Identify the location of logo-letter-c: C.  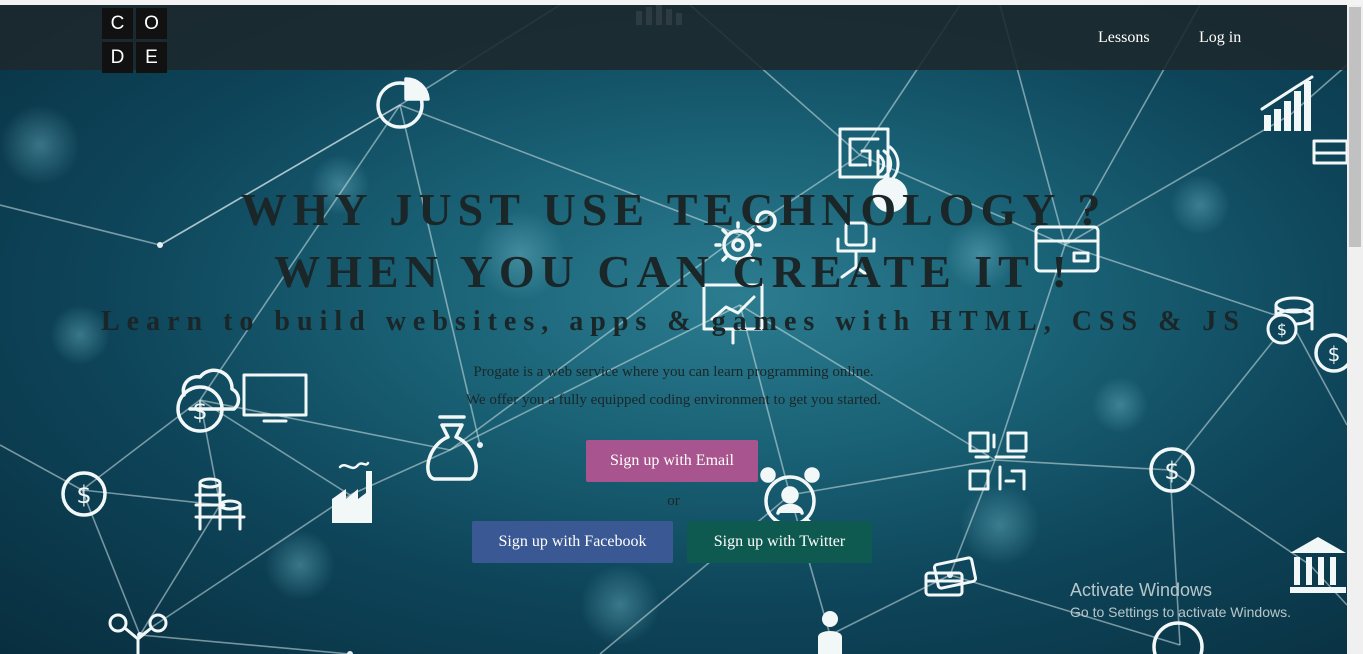
(117, 23).